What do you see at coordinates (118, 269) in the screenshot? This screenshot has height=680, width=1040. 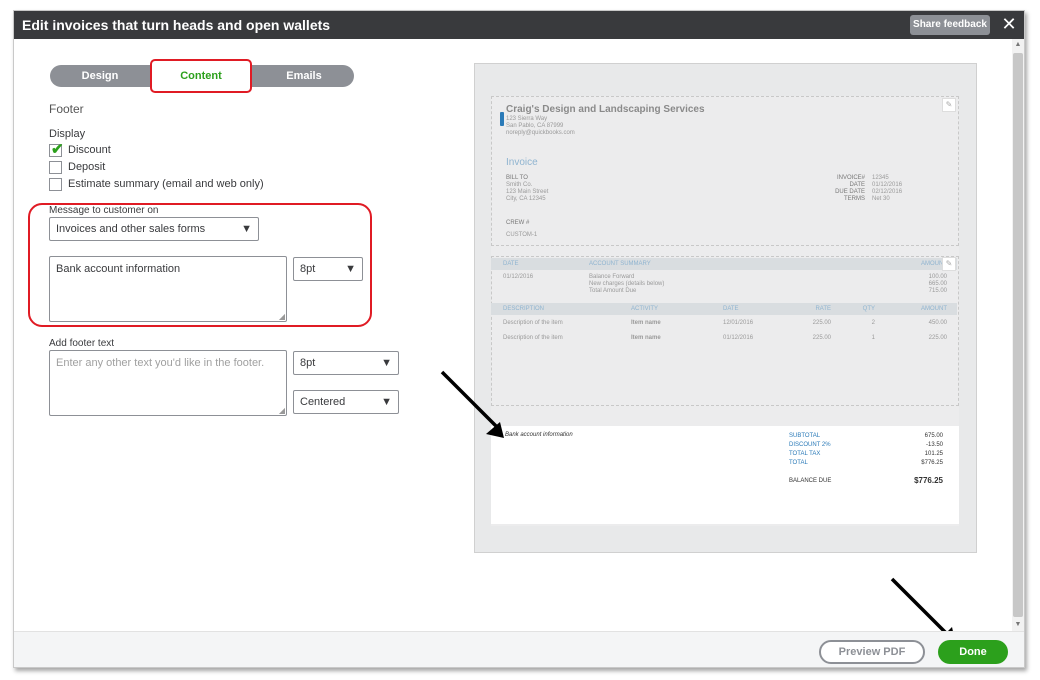 I see `message-text: Bank account information` at bounding box center [118, 269].